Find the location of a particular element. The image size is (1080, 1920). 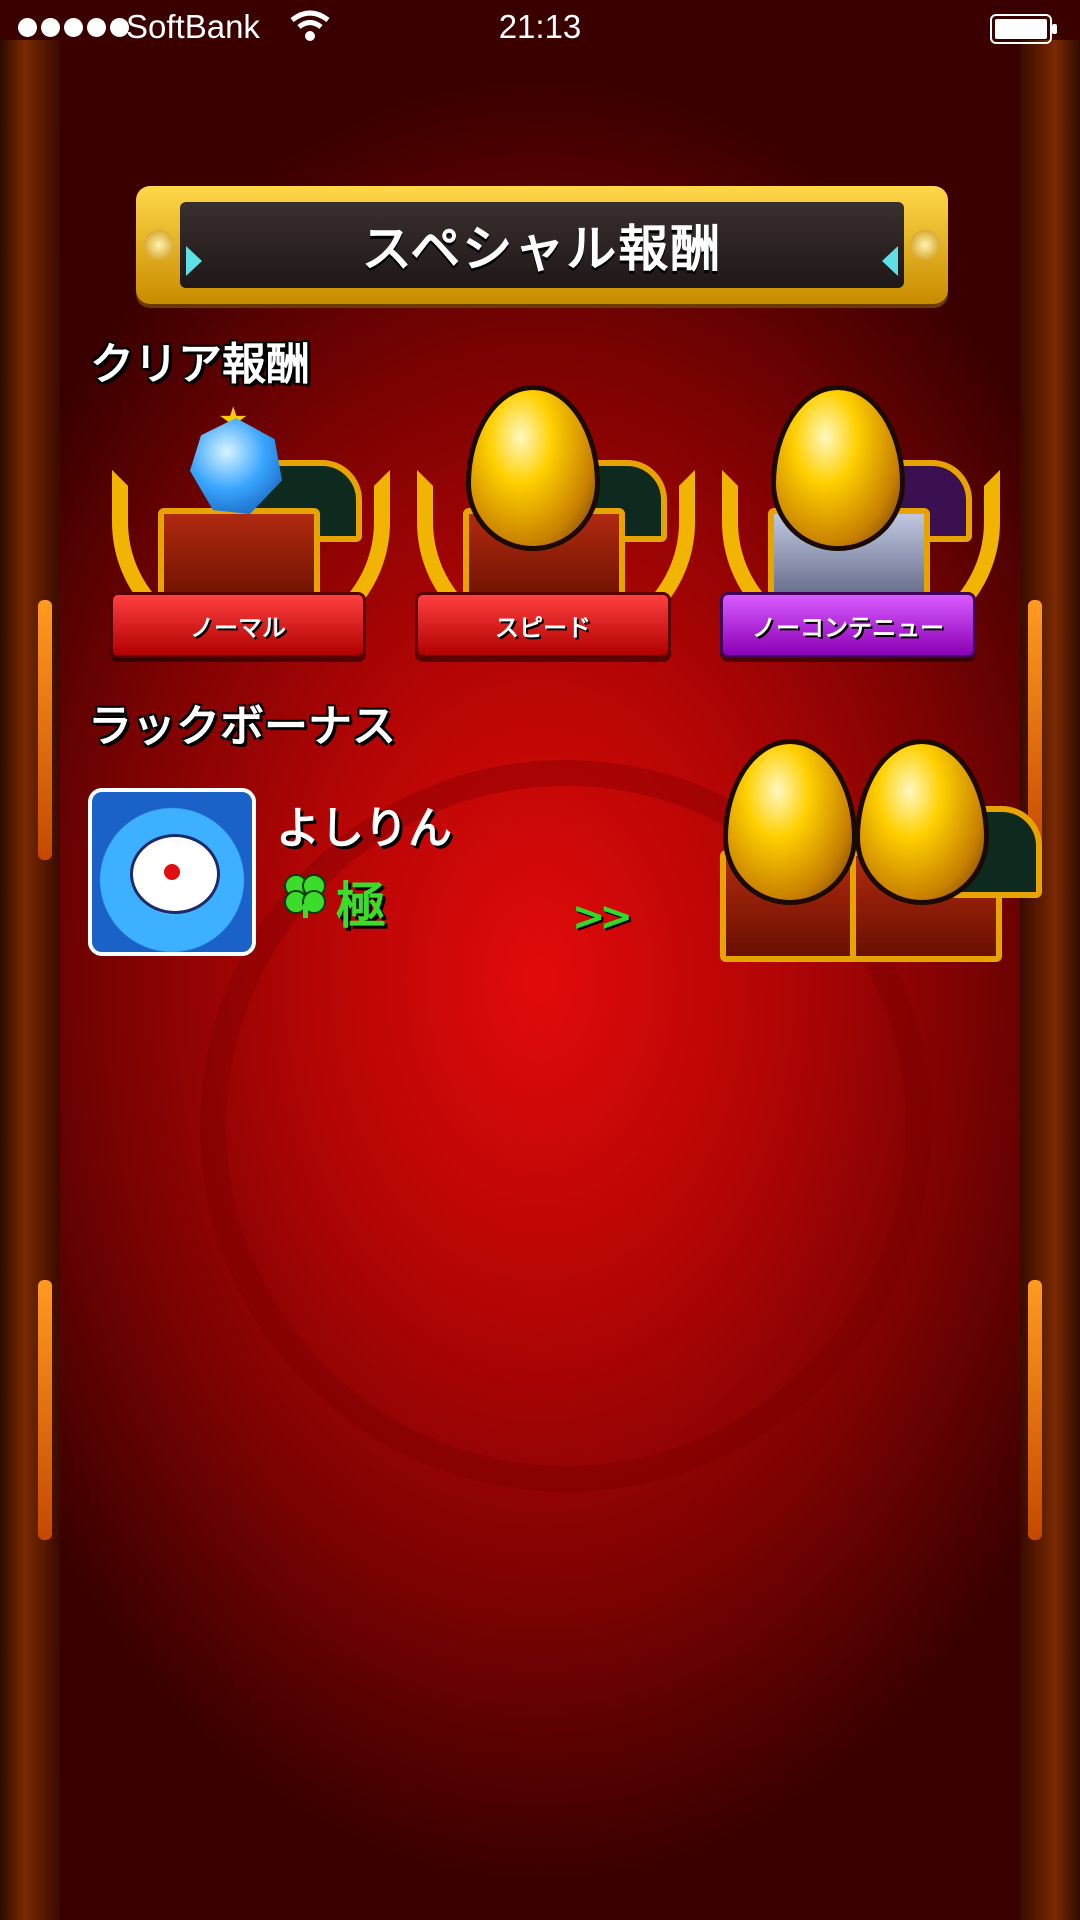

clock: 21:13 is located at coordinates (540, 26).